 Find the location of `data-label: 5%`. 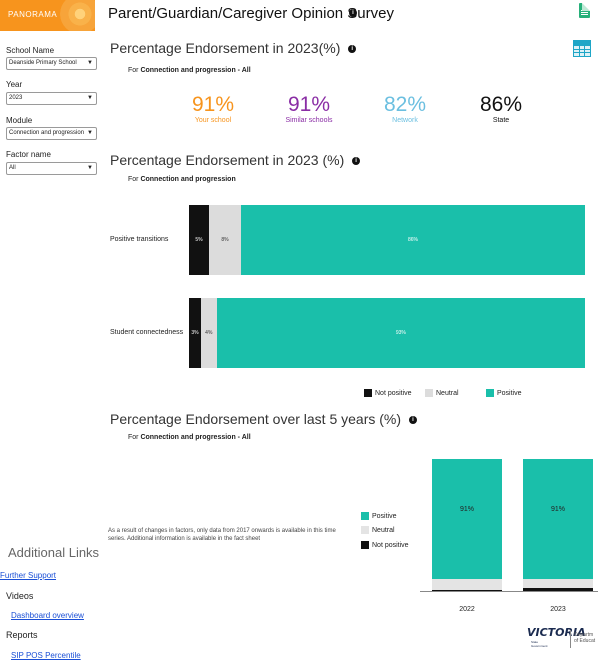

data-label: 5% is located at coordinates (199, 240).